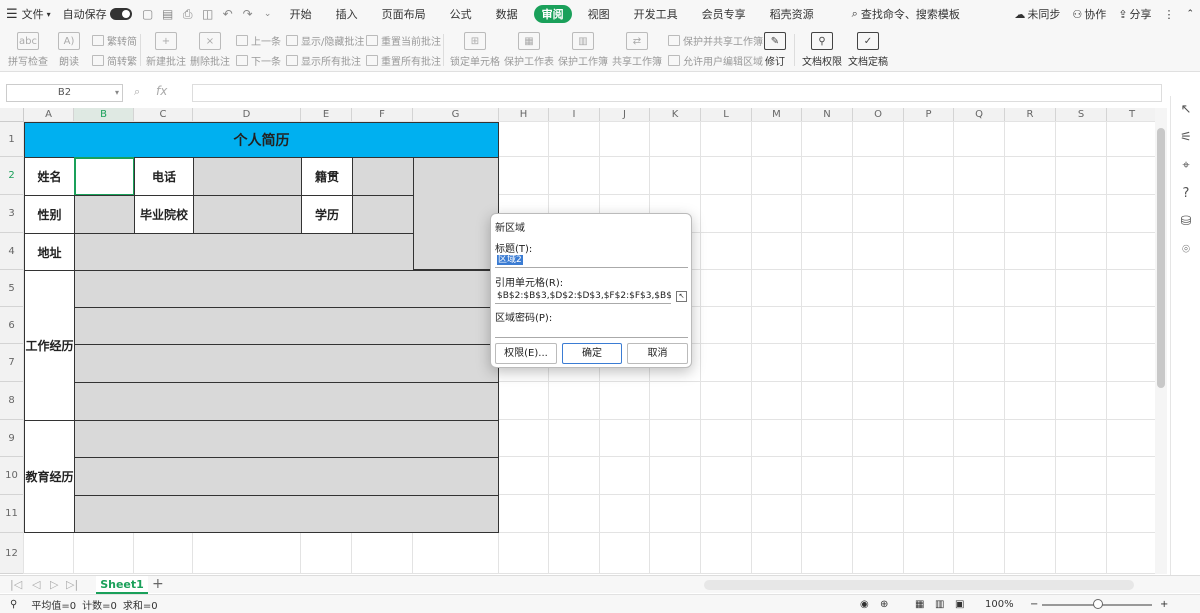 The width and height of the screenshot is (1200, 613). What do you see at coordinates (261, 140) in the screenshot?
I see `resume-title: 个人简历` at bounding box center [261, 140].